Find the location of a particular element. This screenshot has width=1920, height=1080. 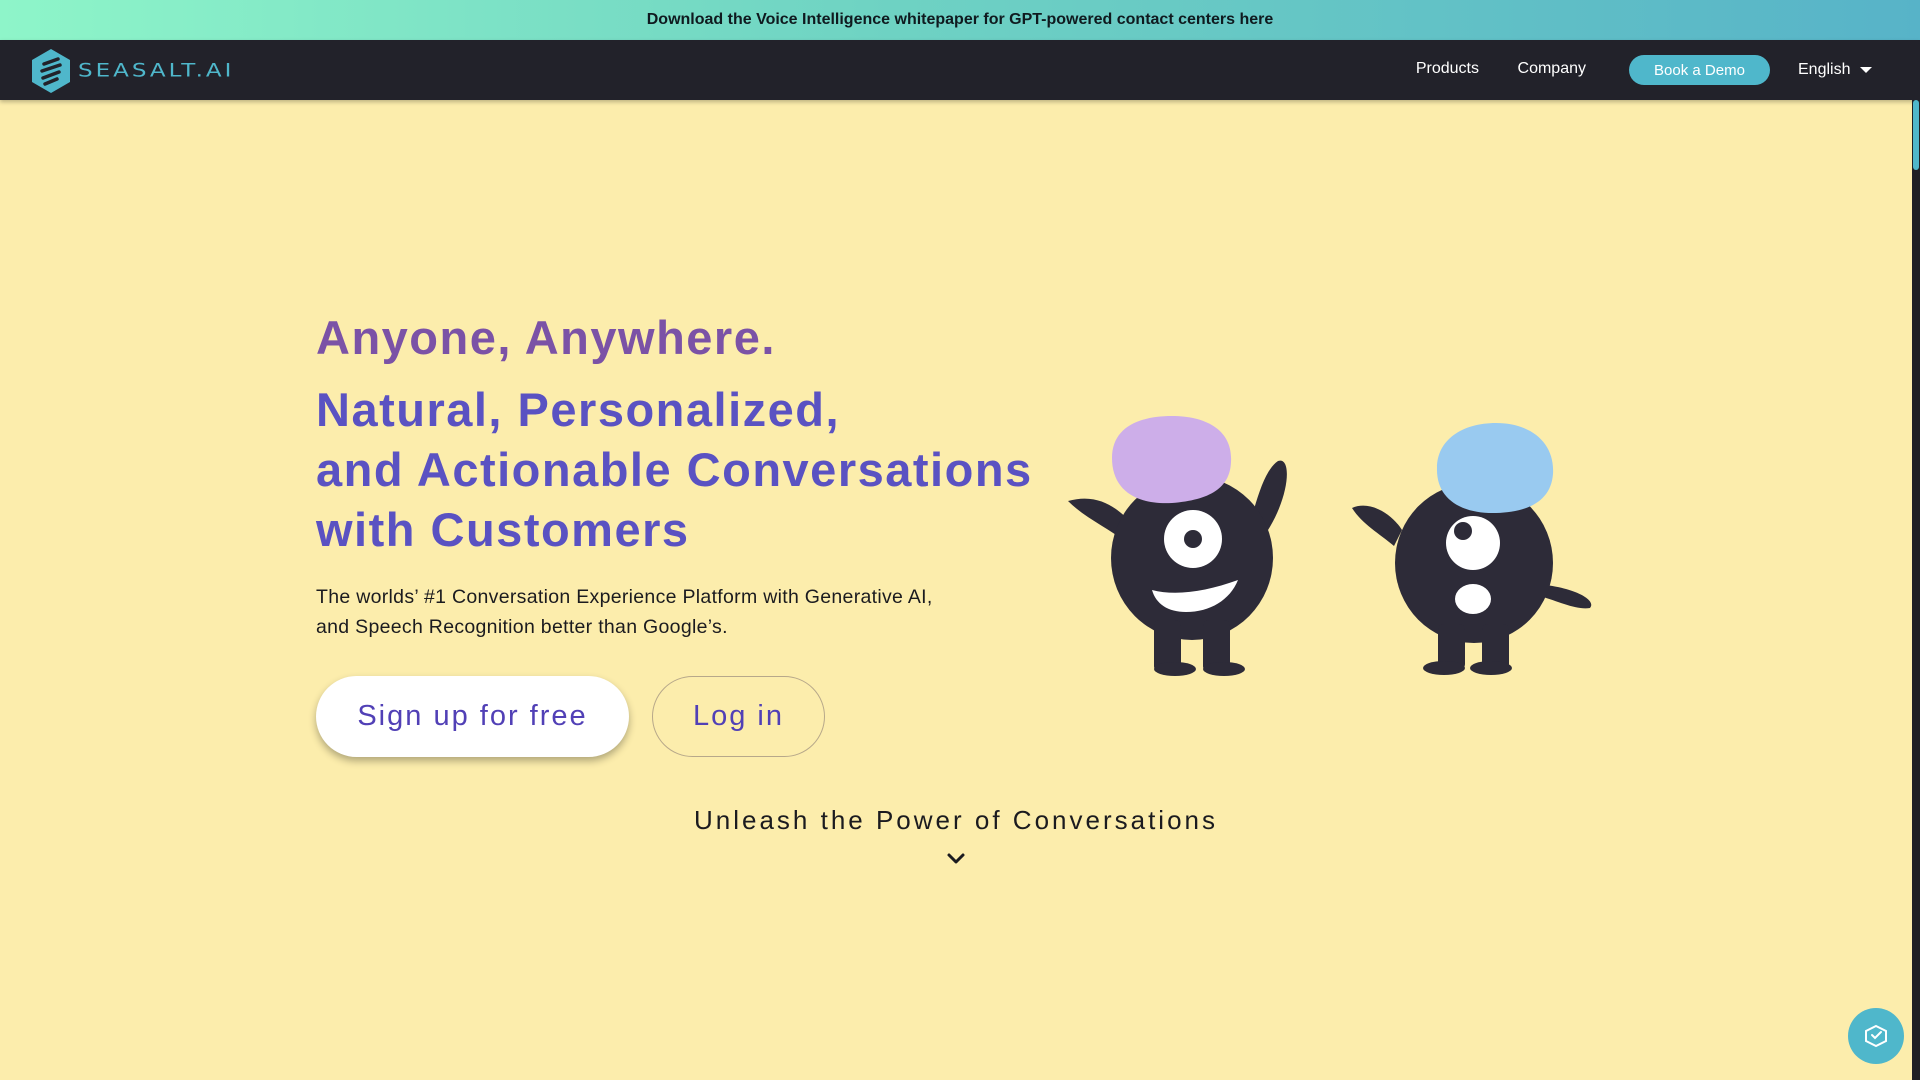

mascots-illustration is located at coordinates (1330, 546).